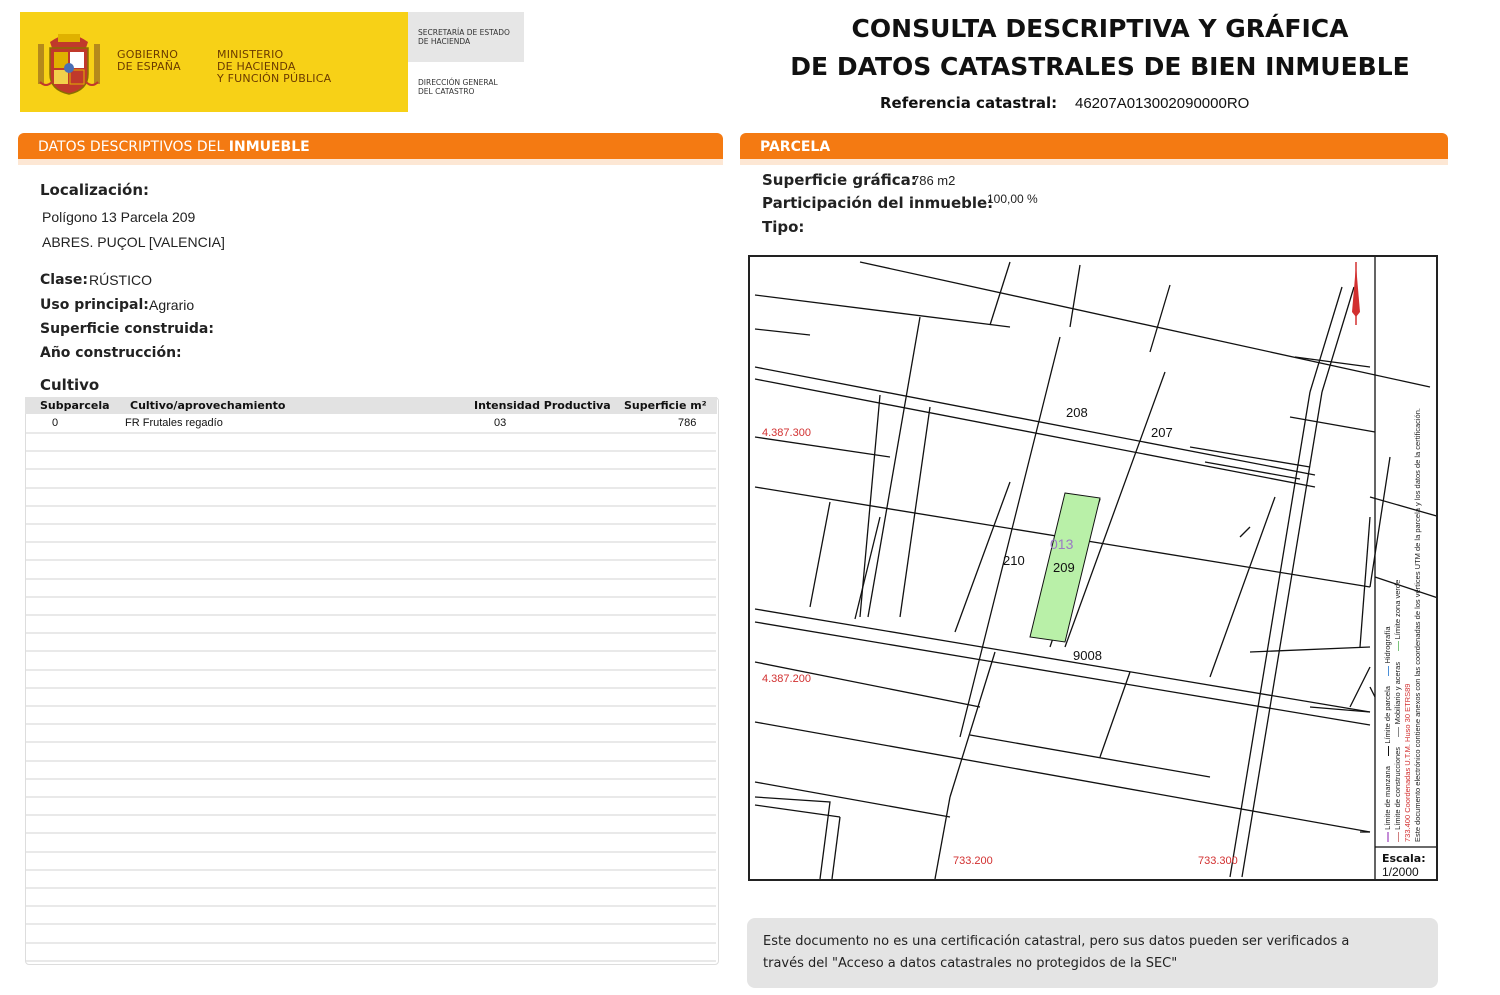  I want to click on localizacion-line2: ABRES. PUÇOL [VALENCIA], so click(133, 242).